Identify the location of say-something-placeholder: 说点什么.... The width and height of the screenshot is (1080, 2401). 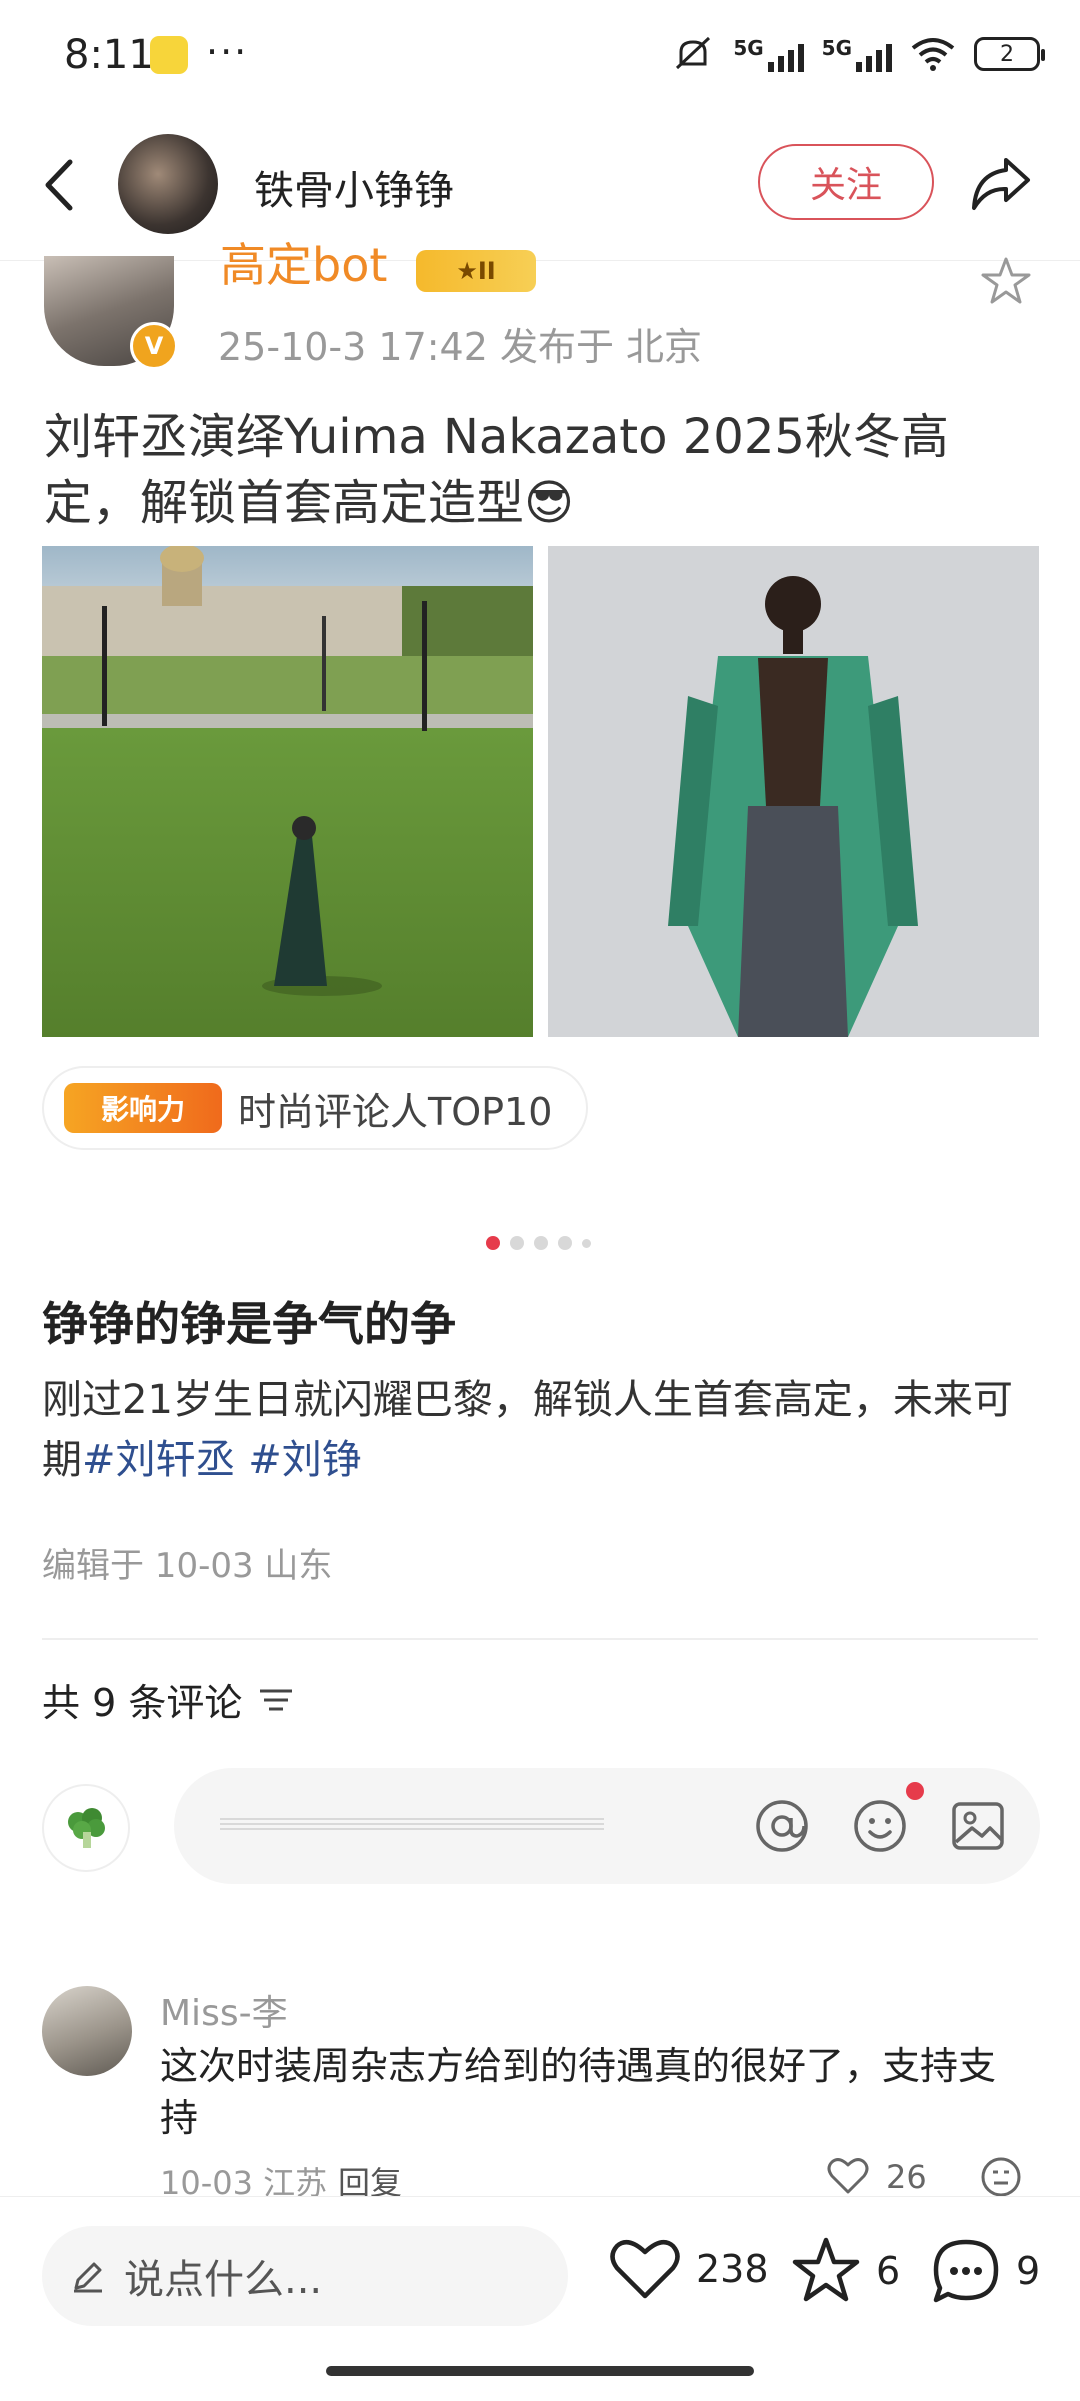
(223, 2280).